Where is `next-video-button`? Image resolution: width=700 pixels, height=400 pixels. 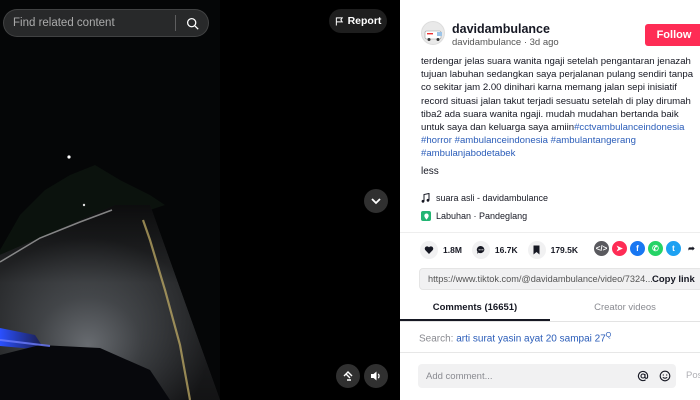 next-video-button is located at coordinates (376, 201).